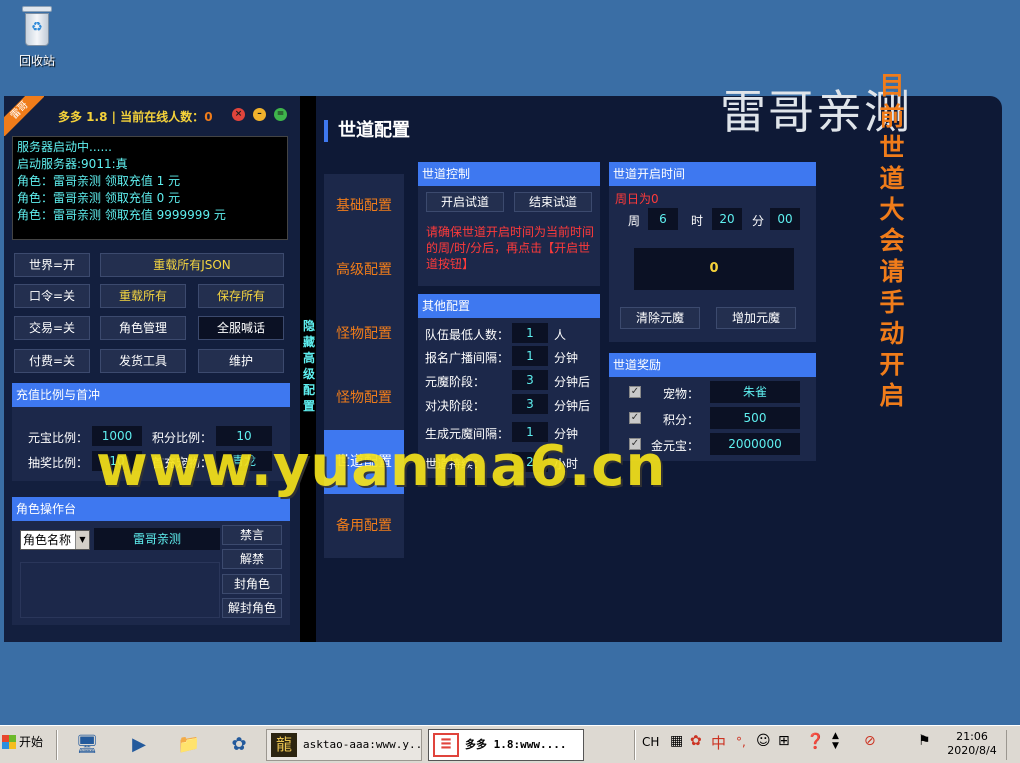 The width and height of the screenshot is (1020, 763). What do you see at coordinates (252, 608) in the screenshot?
I see `unban-role-button: 解封角色` at bounding box center [252, 608].